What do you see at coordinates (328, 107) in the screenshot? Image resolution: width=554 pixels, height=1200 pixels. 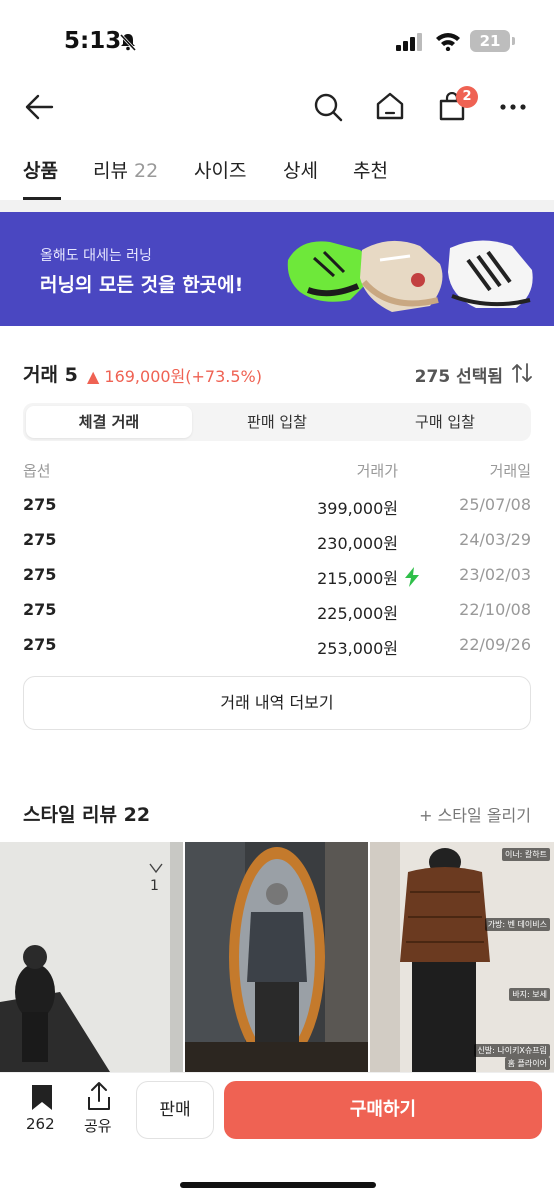 I see `search-icon` at bounding box center [328, 107].